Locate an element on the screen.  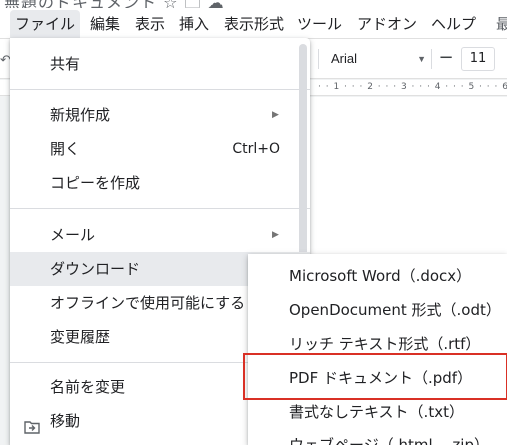
menubar: ファイル 編集 表示 挿入 表示形式 ツール アドオン ヘルプ 最 is located at coordinates (253, 23).